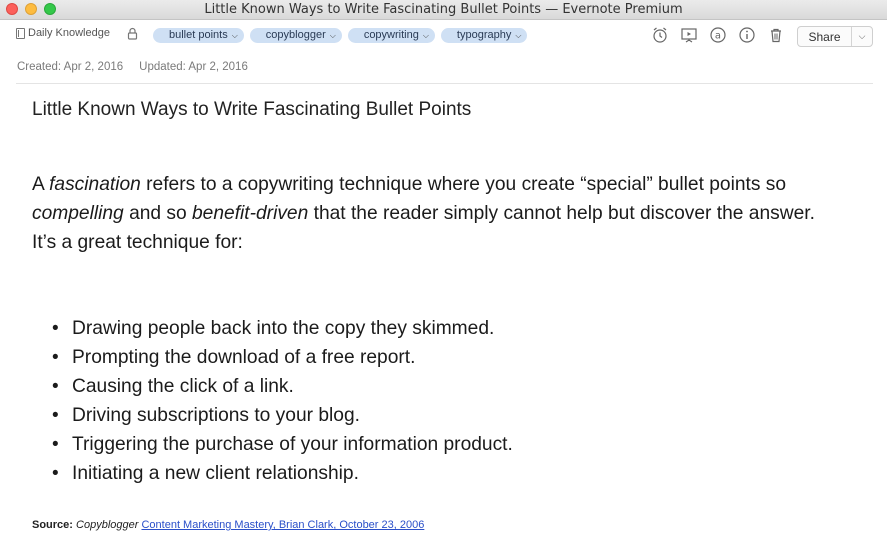 The width and height of the screenshot is (887, 550). I want to click on intro-text: A, so click(41, 184).